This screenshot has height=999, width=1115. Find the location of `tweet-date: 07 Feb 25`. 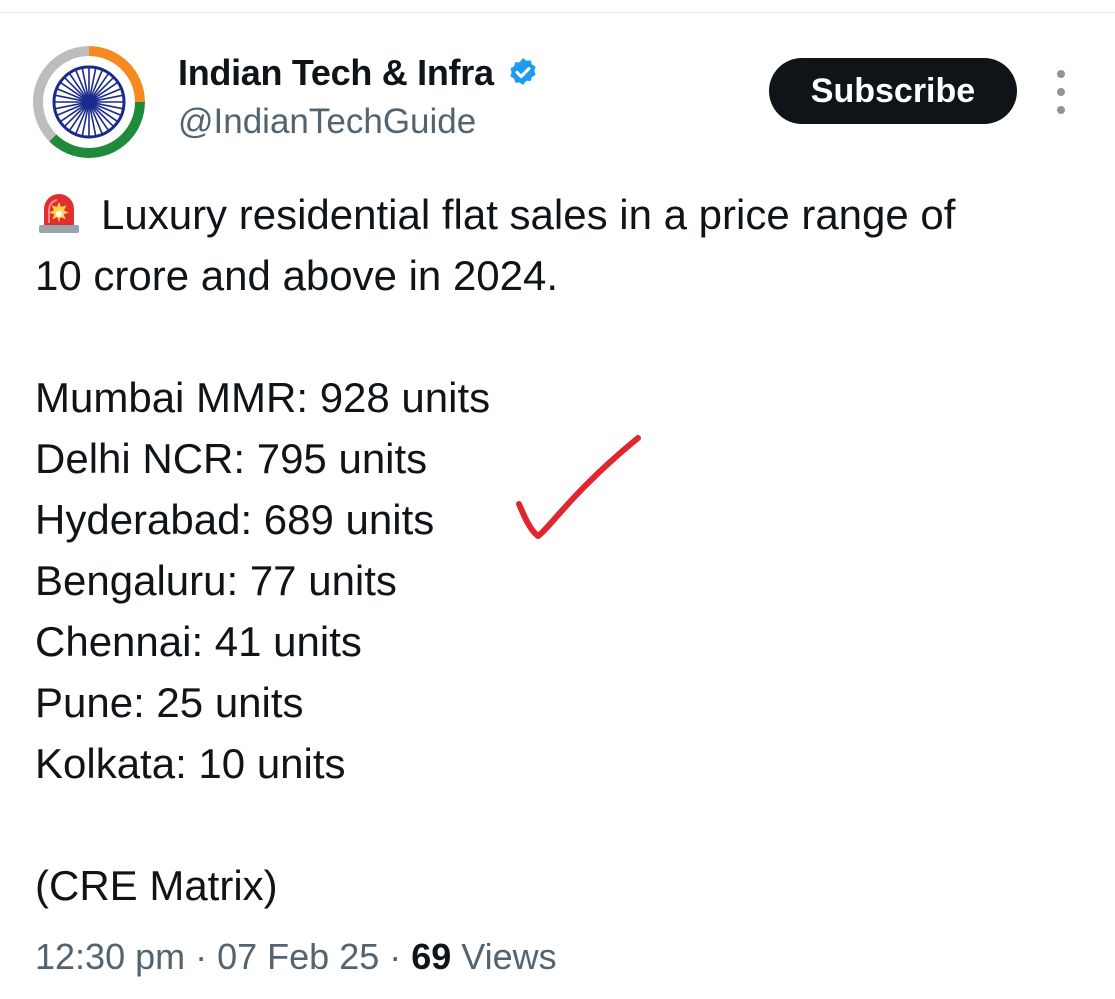

tweet-date: 07 Feb 25 is located at coordinates (298, 956).